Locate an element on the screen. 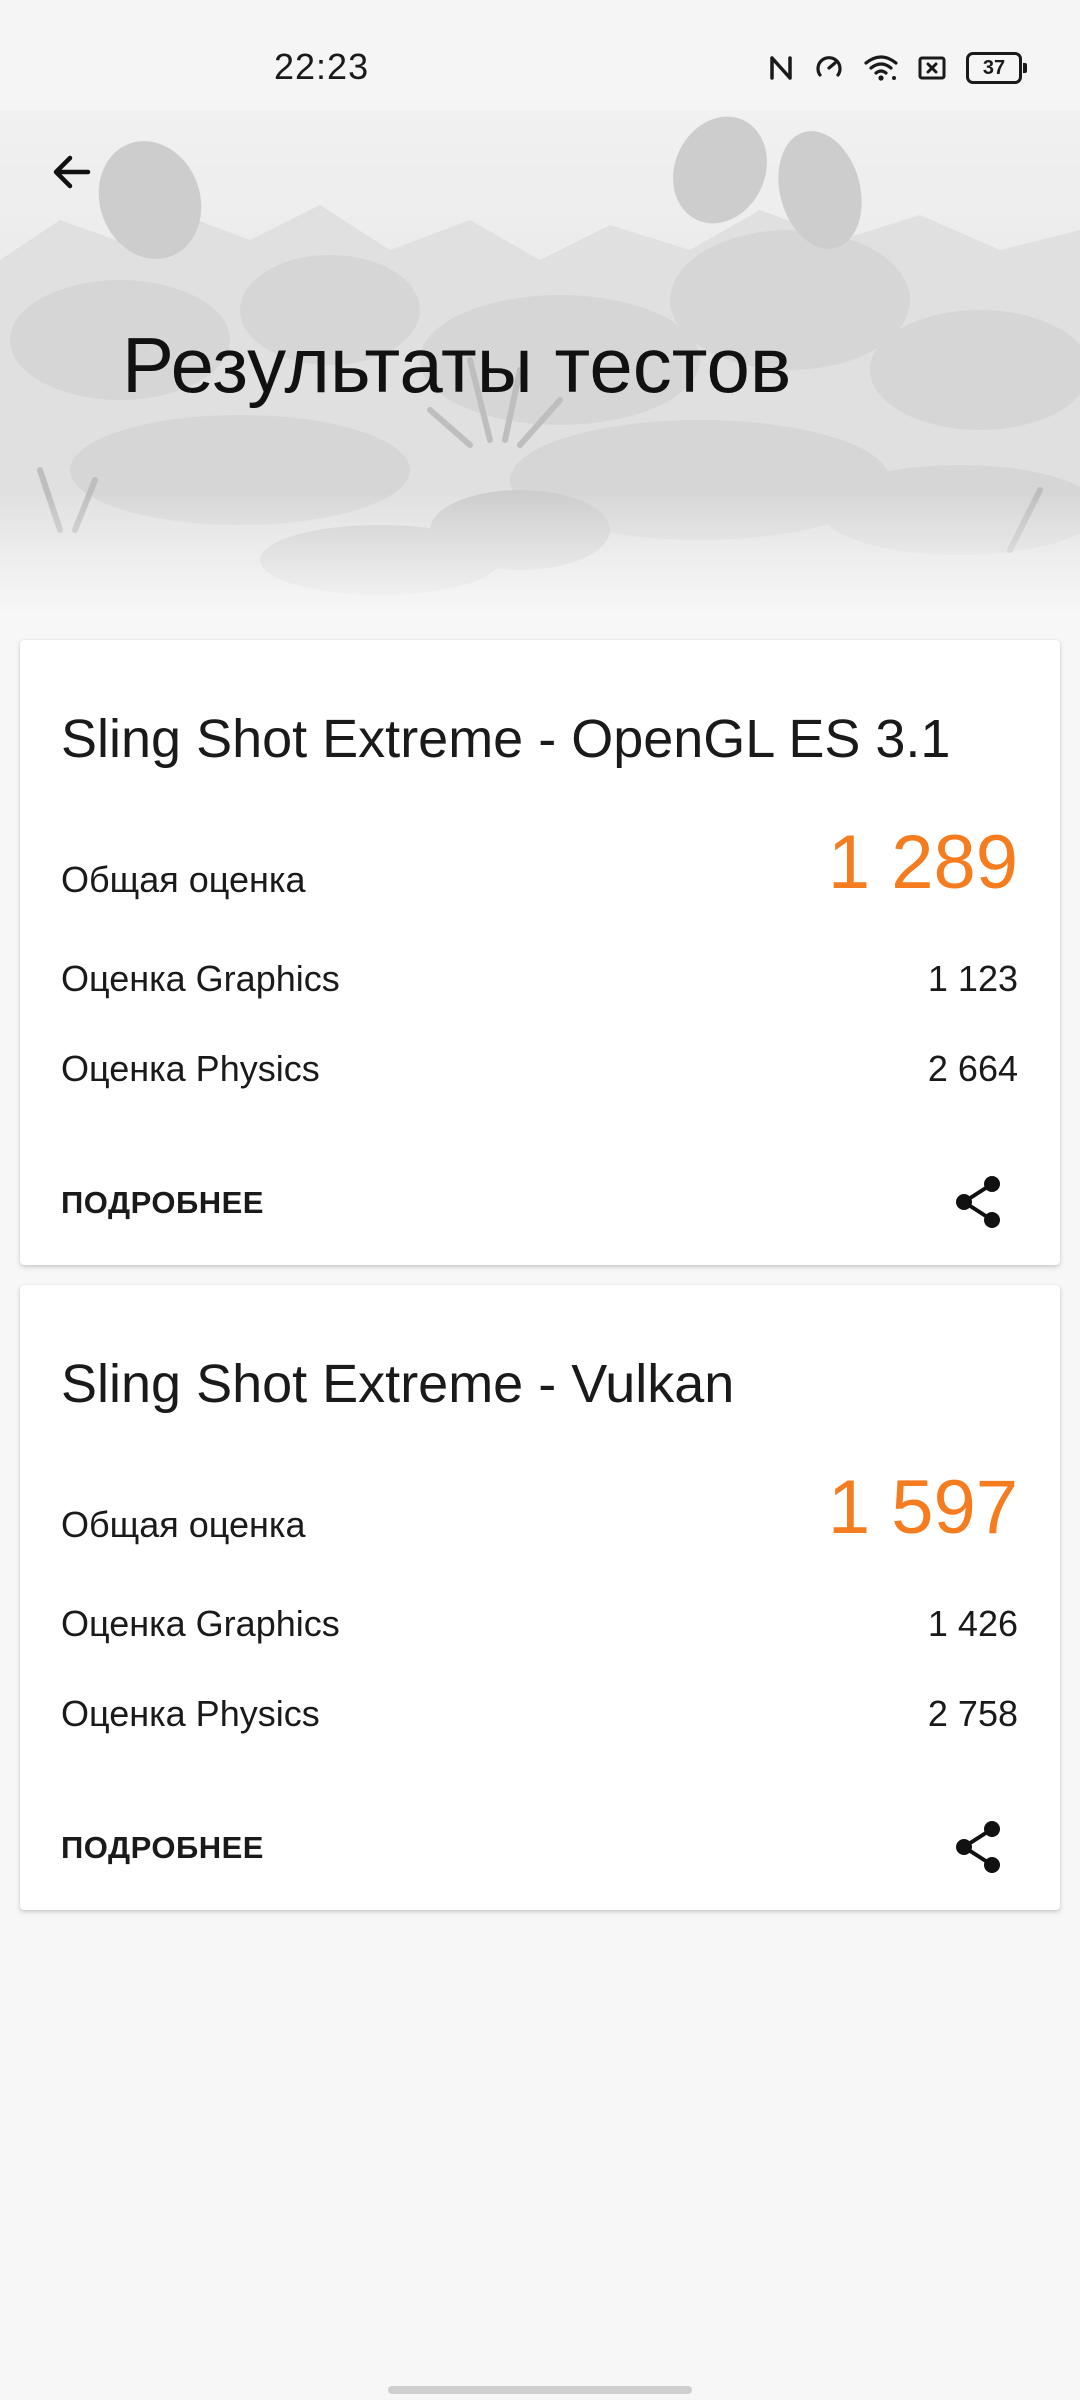 Image resolution: width=1080 pixels, height=2400 pixels. graphics-score-row: Оценка Graphics 1 123 is located at coordinates (539, 979).